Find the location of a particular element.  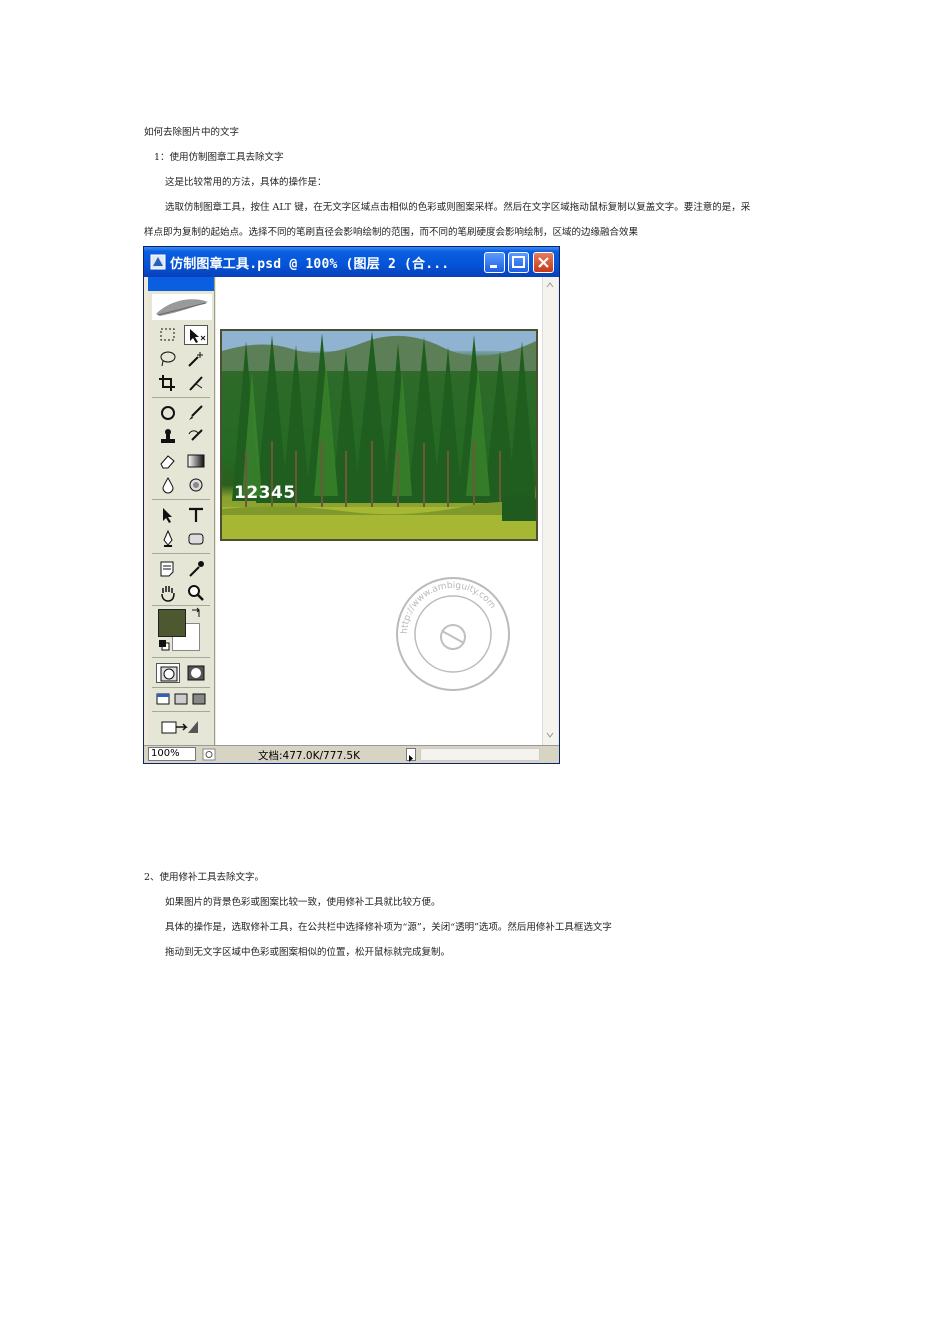

path-selection-tool is located at coordinates (168, 515).